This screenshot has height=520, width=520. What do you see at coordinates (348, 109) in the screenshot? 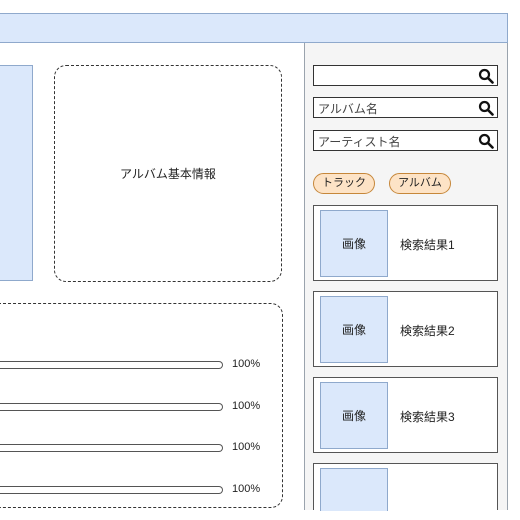
I see `album-name-placeholder: アルバム名` at bounding box center [348, 109].